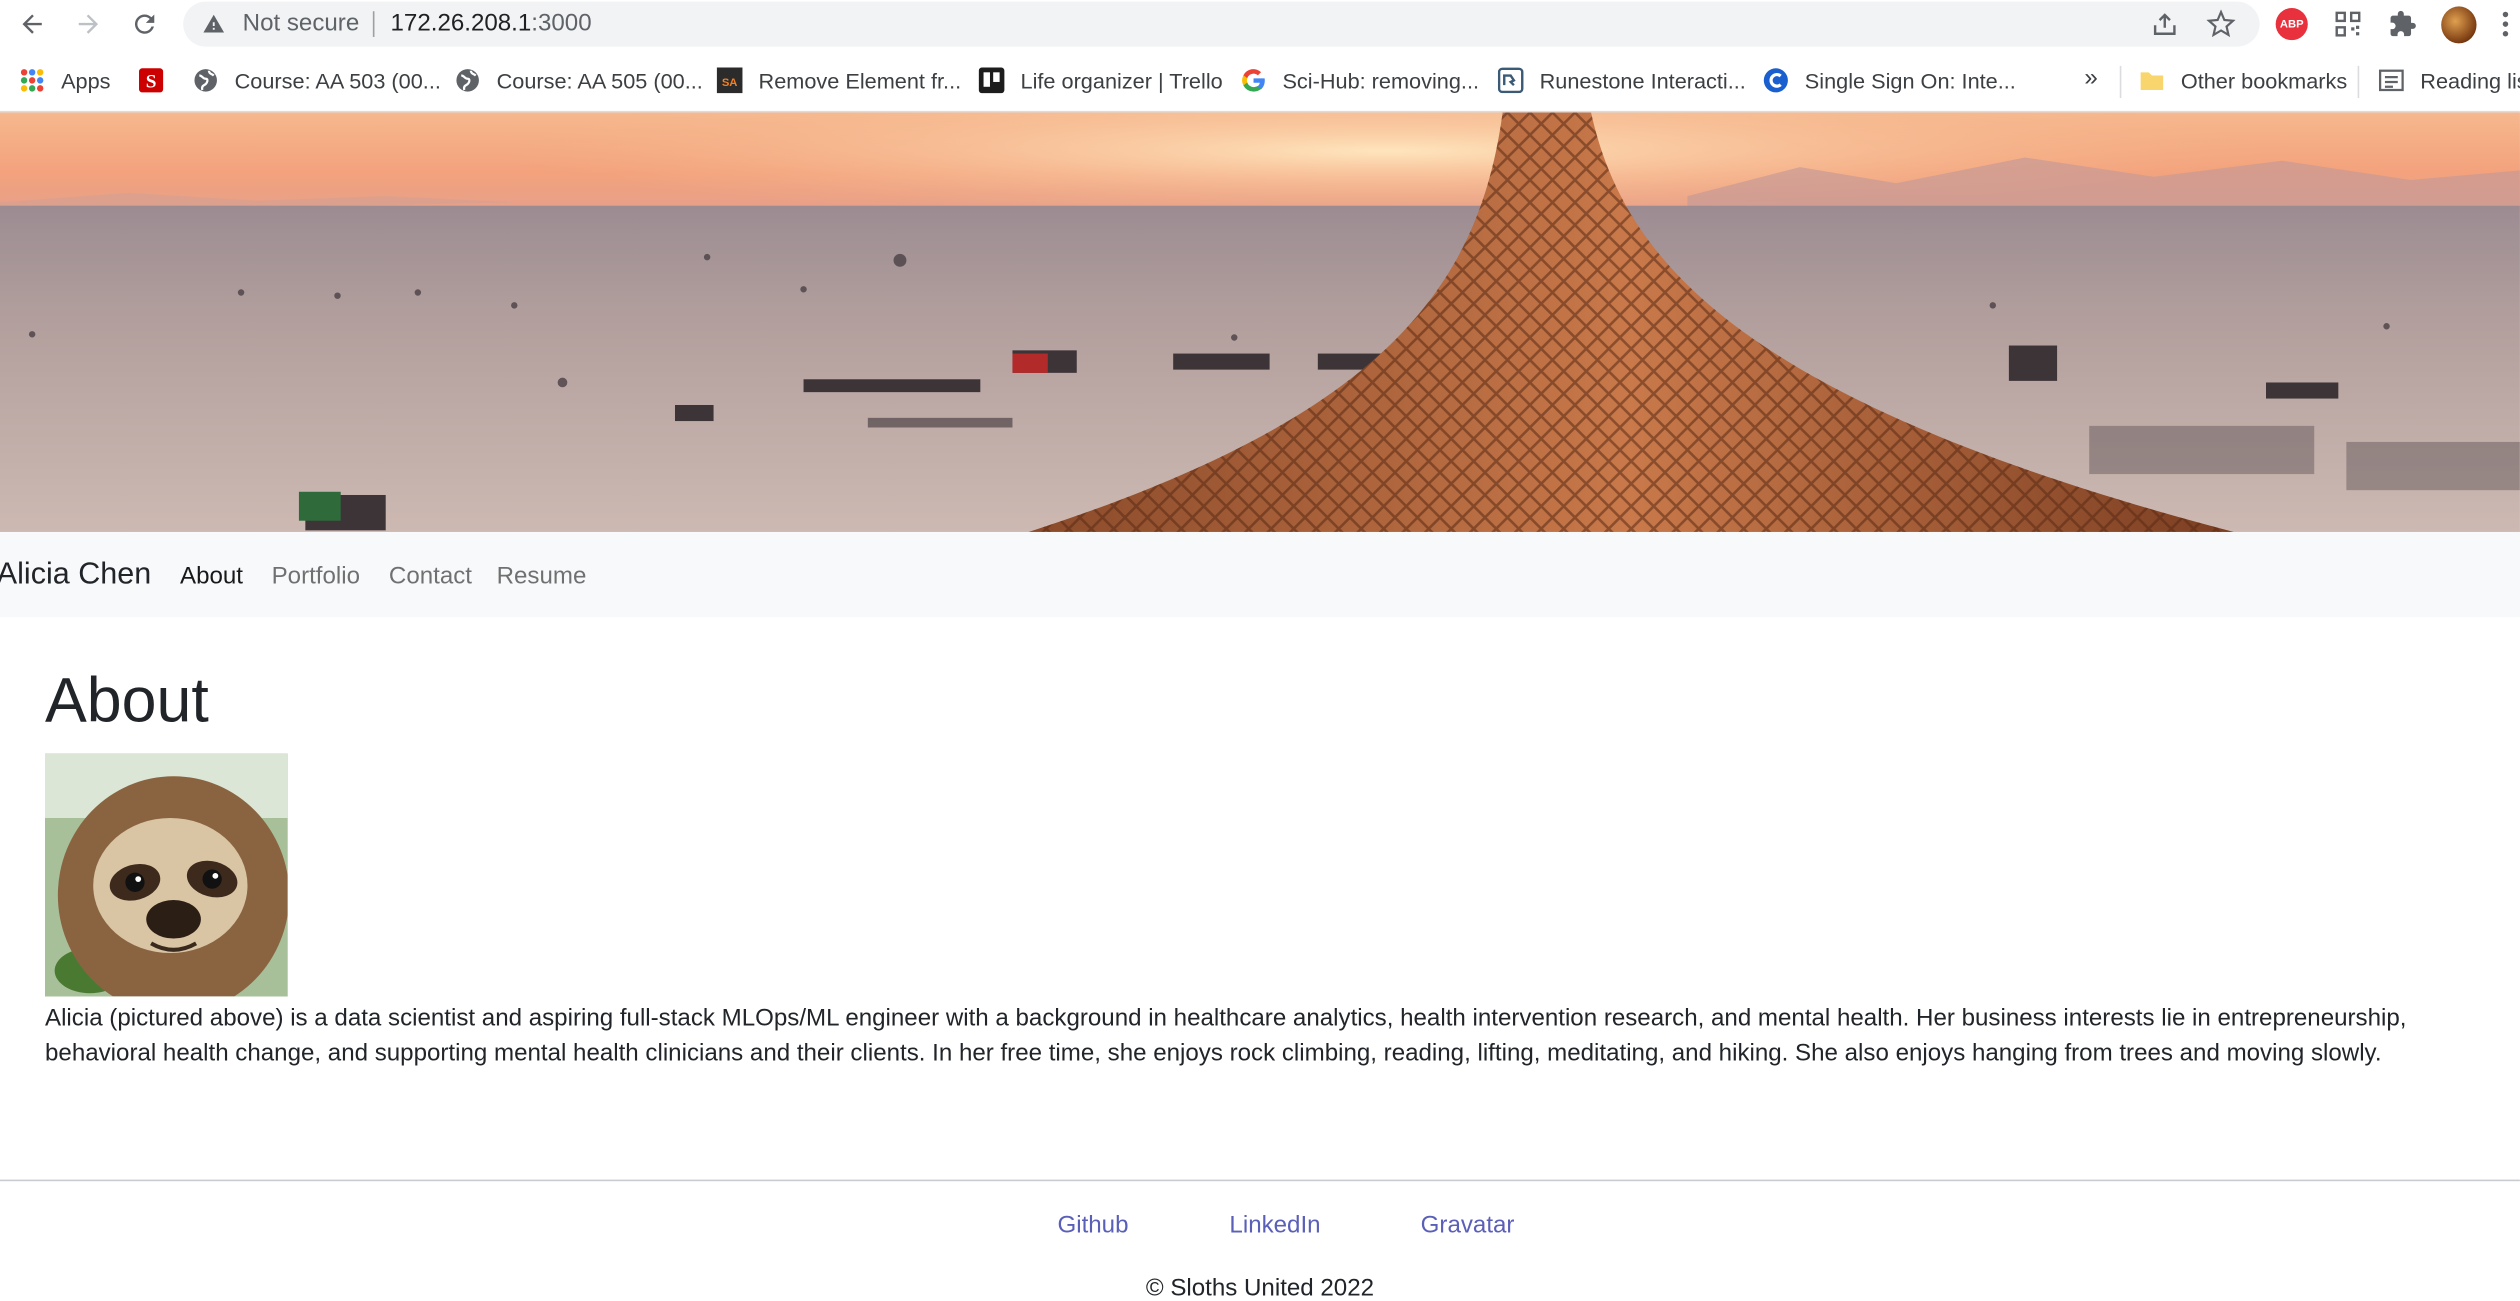 This screenshot has height=1301, width=2520. Describe the element at coordinates (126, 701) in the screenshot. I see `page-title: About` at that location.